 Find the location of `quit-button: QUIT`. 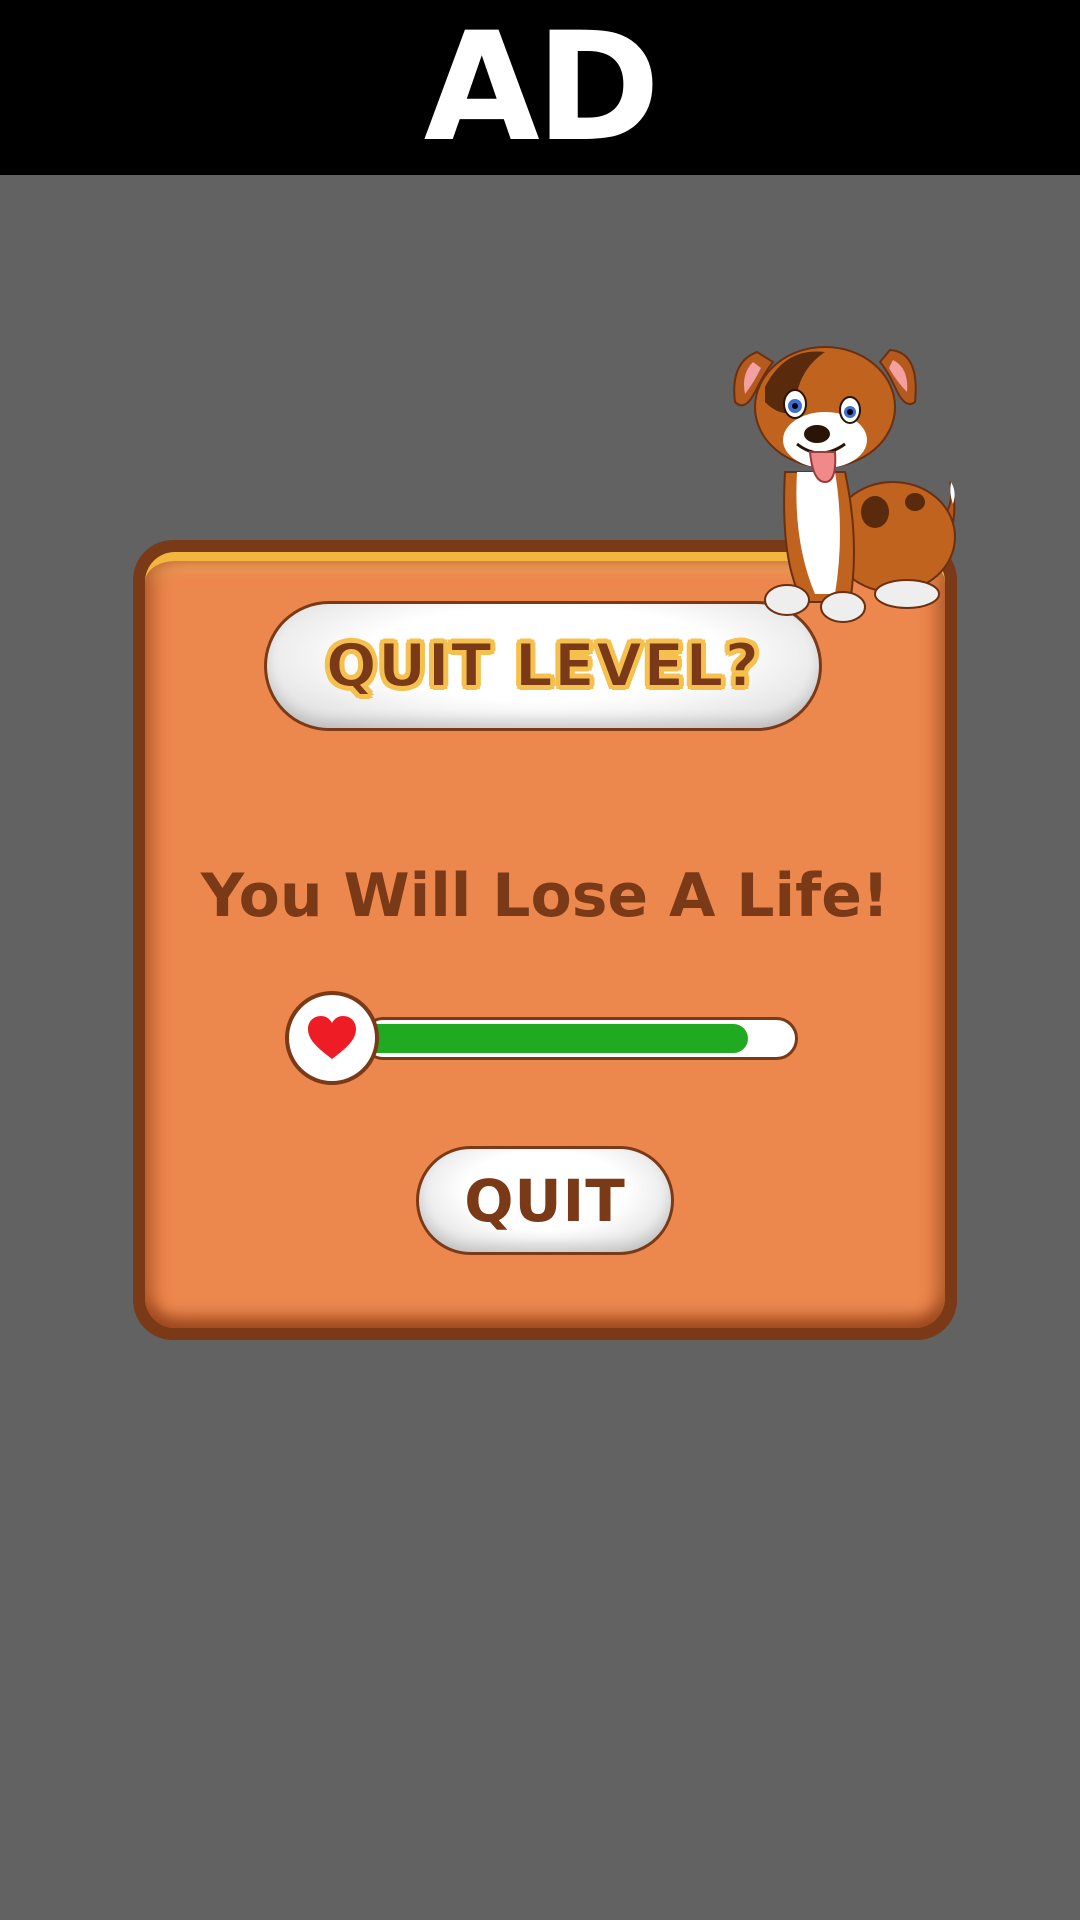

quit-button: QUIT is located at coordinates (545, 1200).